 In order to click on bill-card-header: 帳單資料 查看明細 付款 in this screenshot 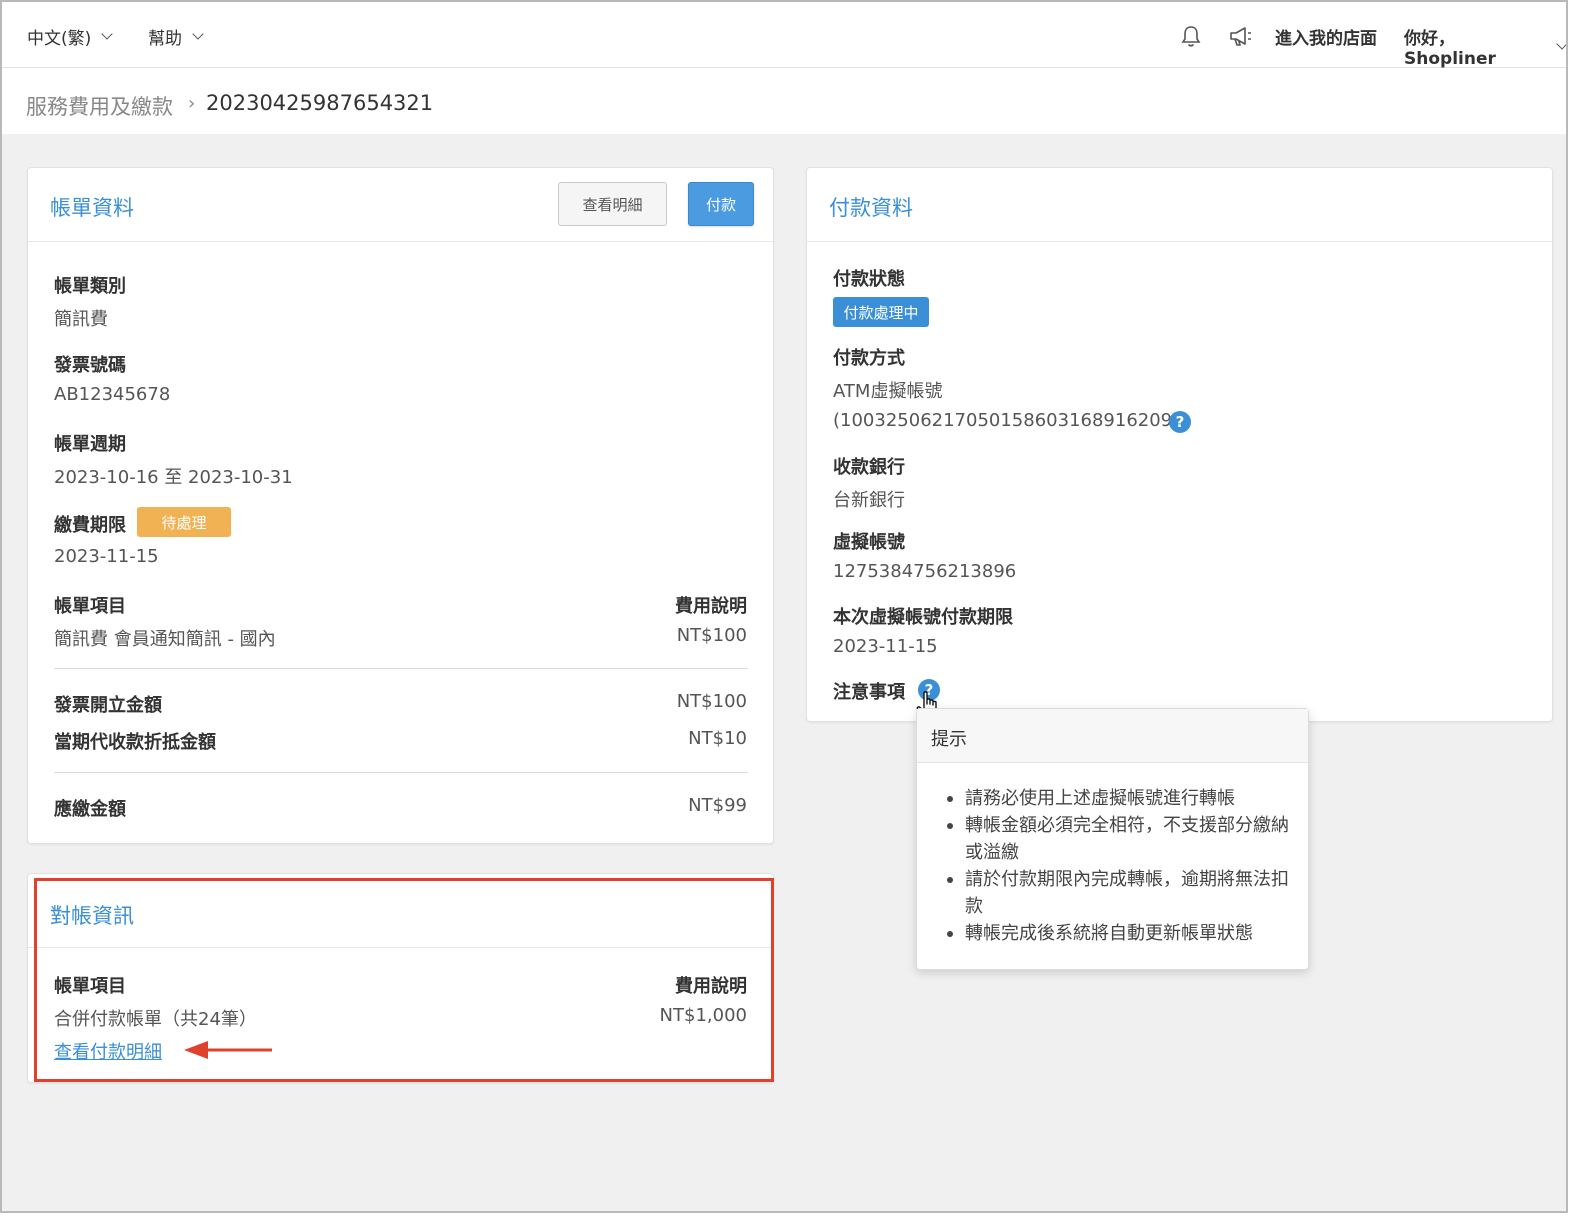, I will do `click(400, 205)`.